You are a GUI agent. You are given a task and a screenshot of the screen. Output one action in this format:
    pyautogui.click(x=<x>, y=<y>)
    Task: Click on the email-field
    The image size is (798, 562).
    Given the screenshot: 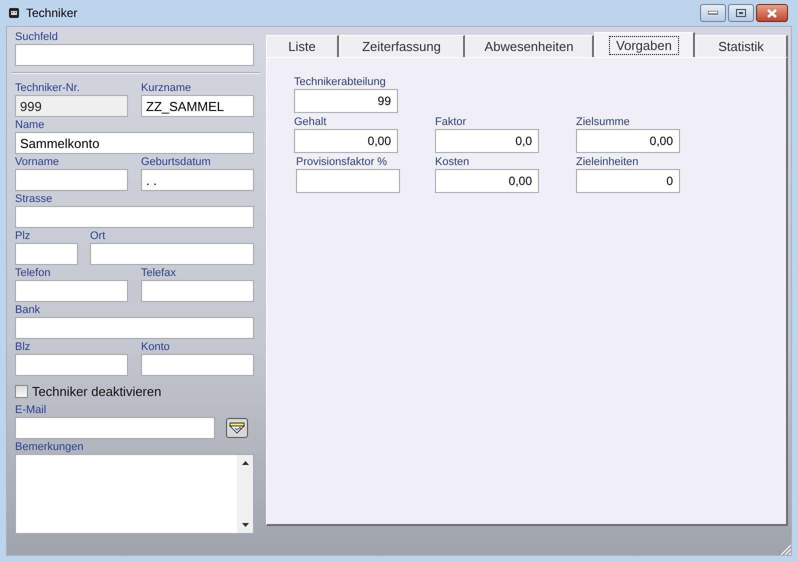 What is the action you would take?
    pyautogui.click(x=115, y=428)
    